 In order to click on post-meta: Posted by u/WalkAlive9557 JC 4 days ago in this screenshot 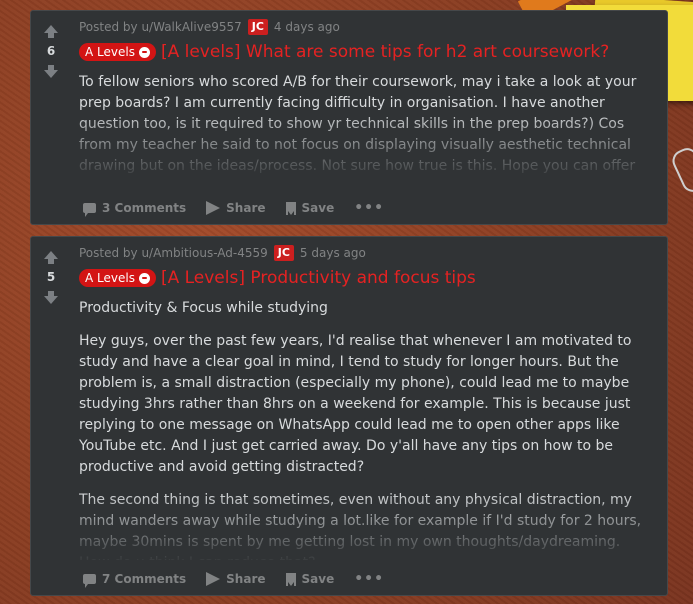, I will do `click(366, 27)`.